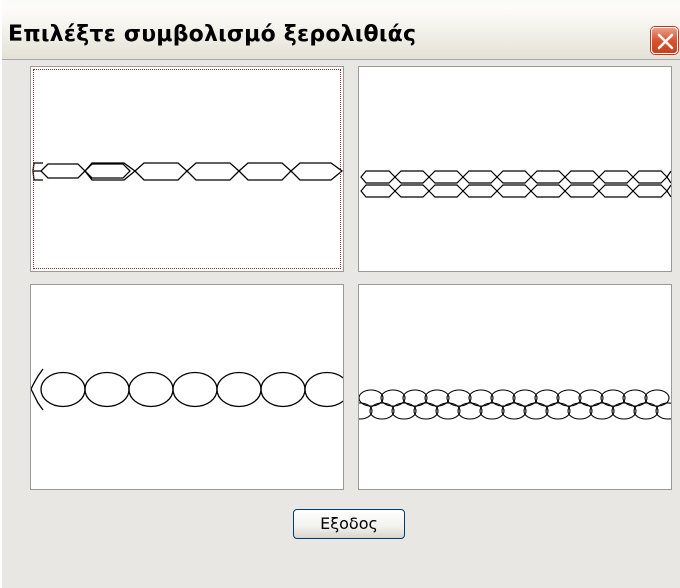 The image size is (680, 588). Describe the element at coordinates (187, 389) in the screenshot. I see `single-row-round-stones-pattern` at that location.